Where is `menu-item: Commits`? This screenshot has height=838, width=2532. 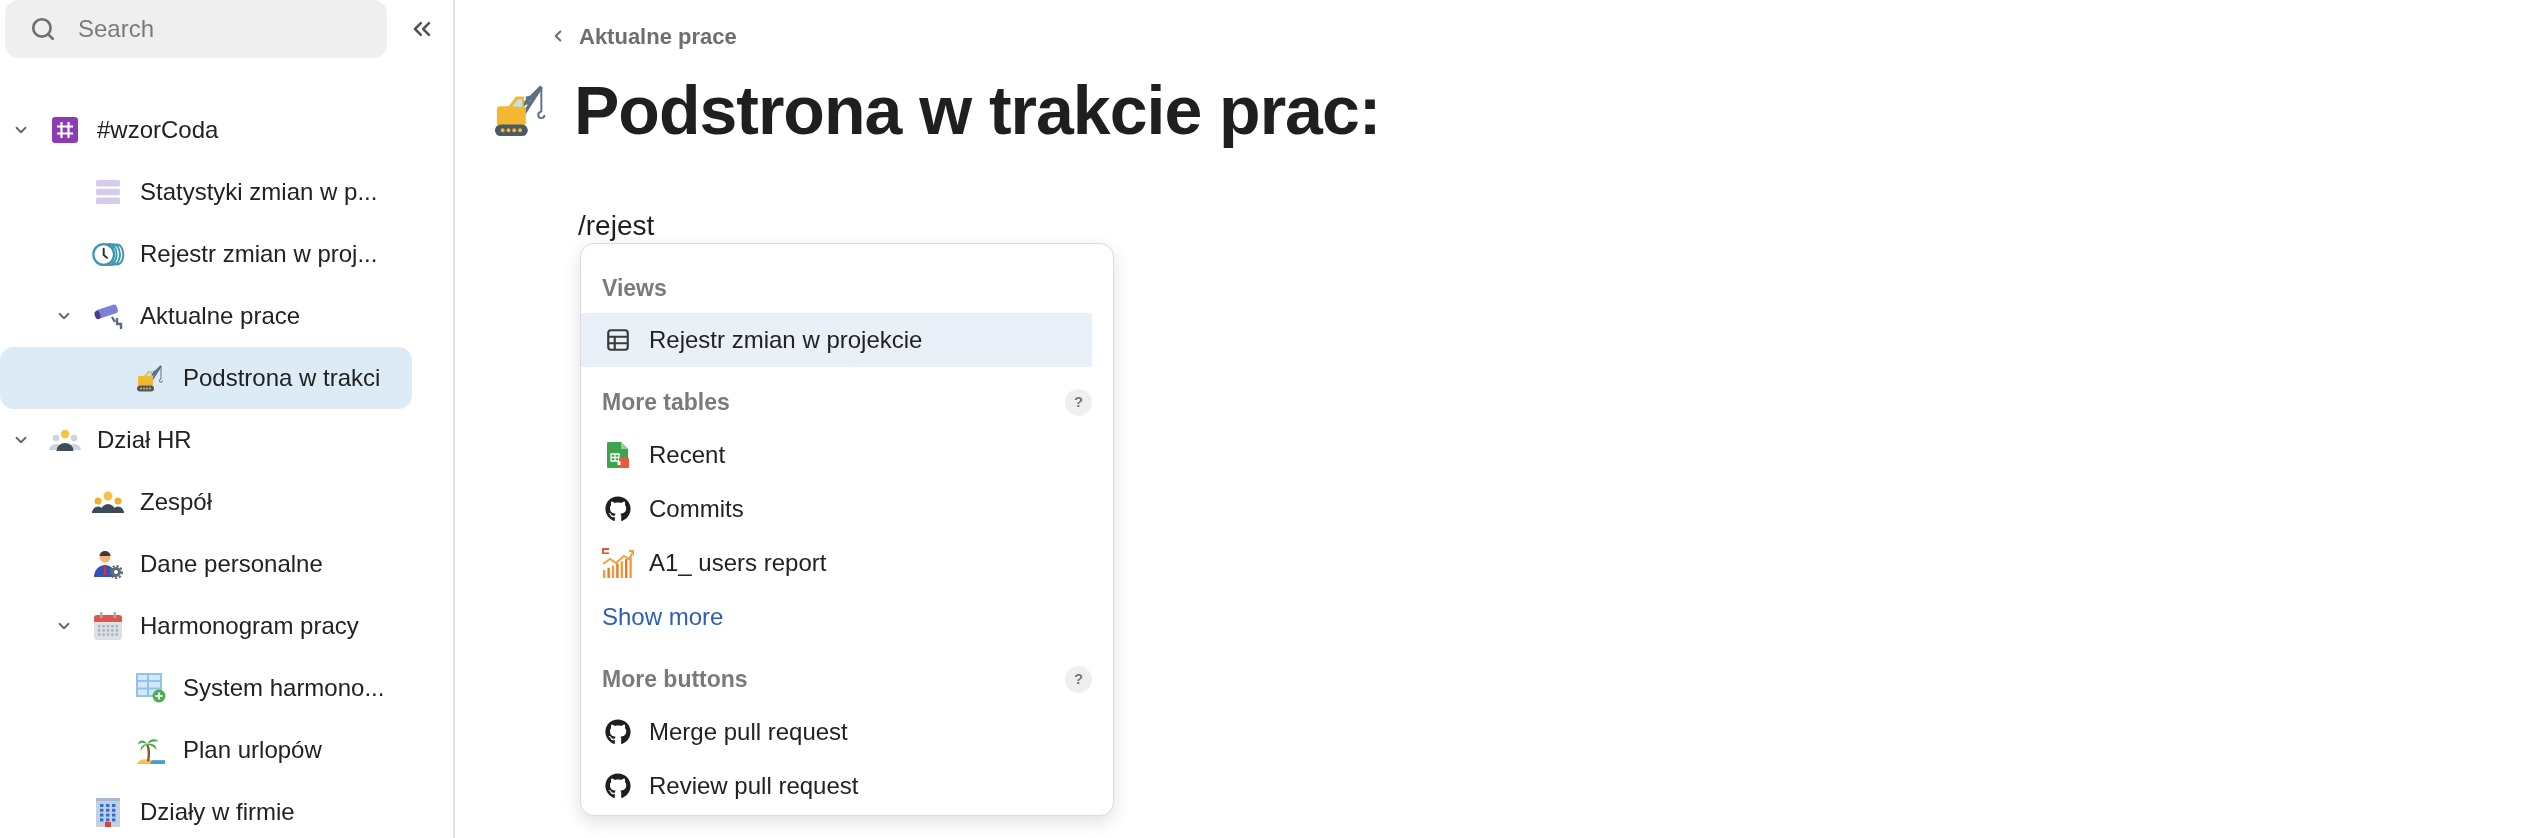
menu-item: Commits is located at coordinates (836, 509).